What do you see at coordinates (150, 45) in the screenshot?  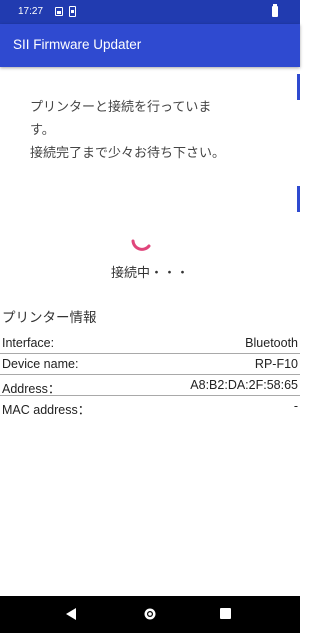 I see `app-bar: SII Firmware Updater` at bounding box center [150, 45].